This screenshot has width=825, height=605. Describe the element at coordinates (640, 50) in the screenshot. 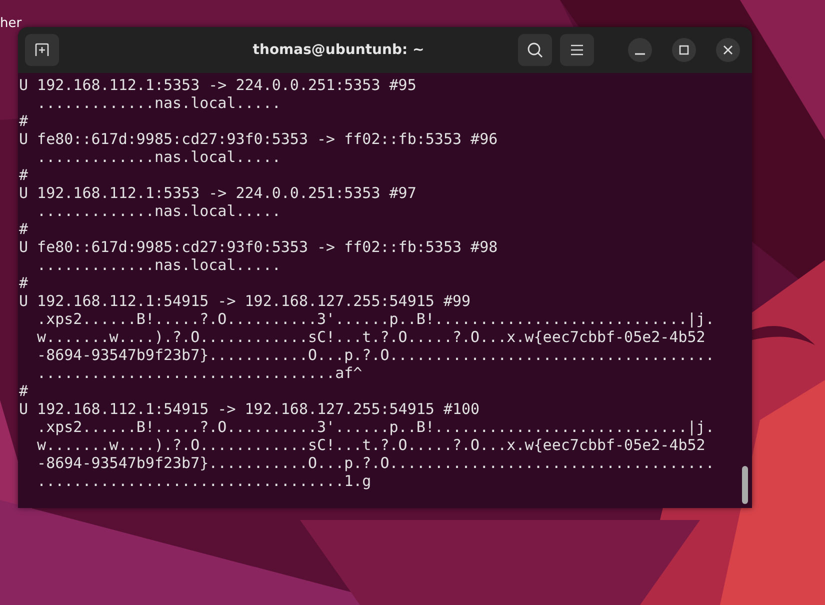

I see `minimize-button` at that location.